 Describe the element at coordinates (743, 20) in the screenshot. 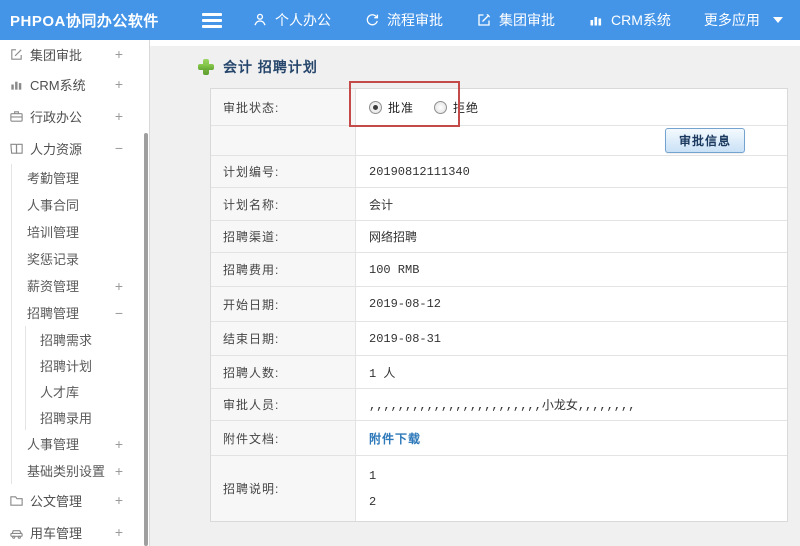

I see `nav-more-apps: 更多应用` at that location.